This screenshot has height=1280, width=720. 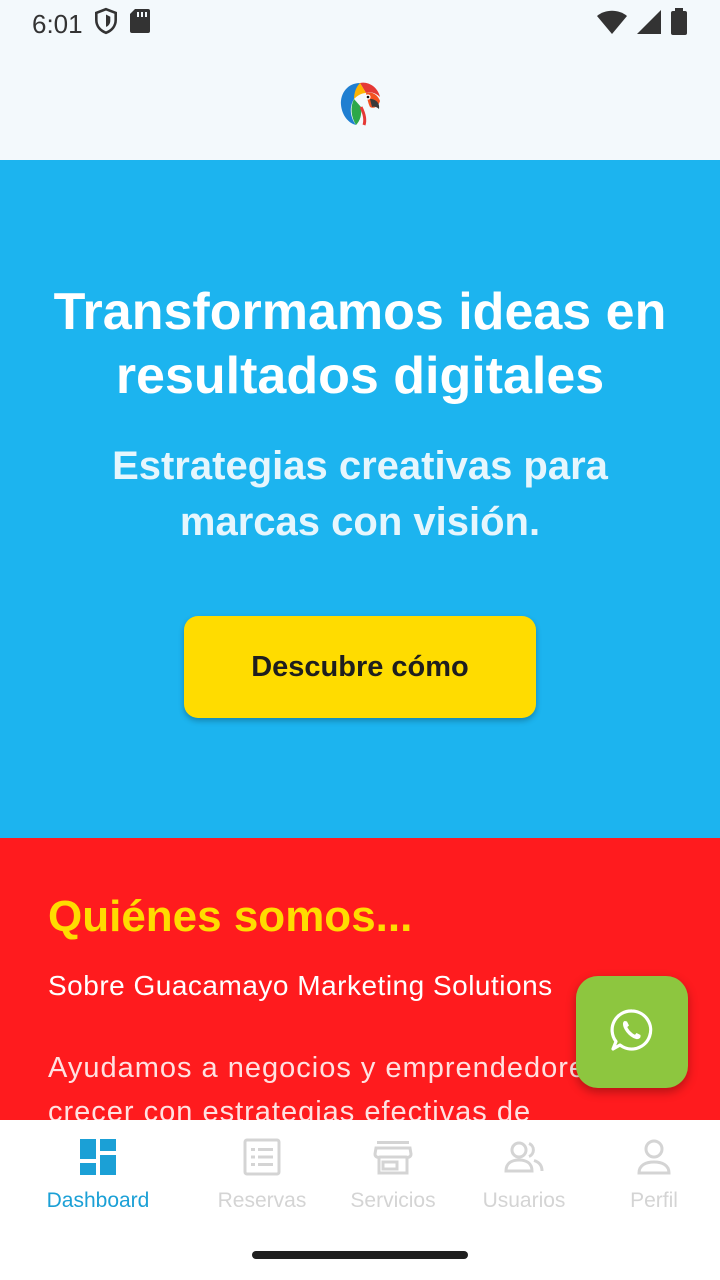 What do you see at coordinates (262, 1200) in the screenshot?
I see `nav-label-reservas: Reservas` at bounding box center [262, 1200].